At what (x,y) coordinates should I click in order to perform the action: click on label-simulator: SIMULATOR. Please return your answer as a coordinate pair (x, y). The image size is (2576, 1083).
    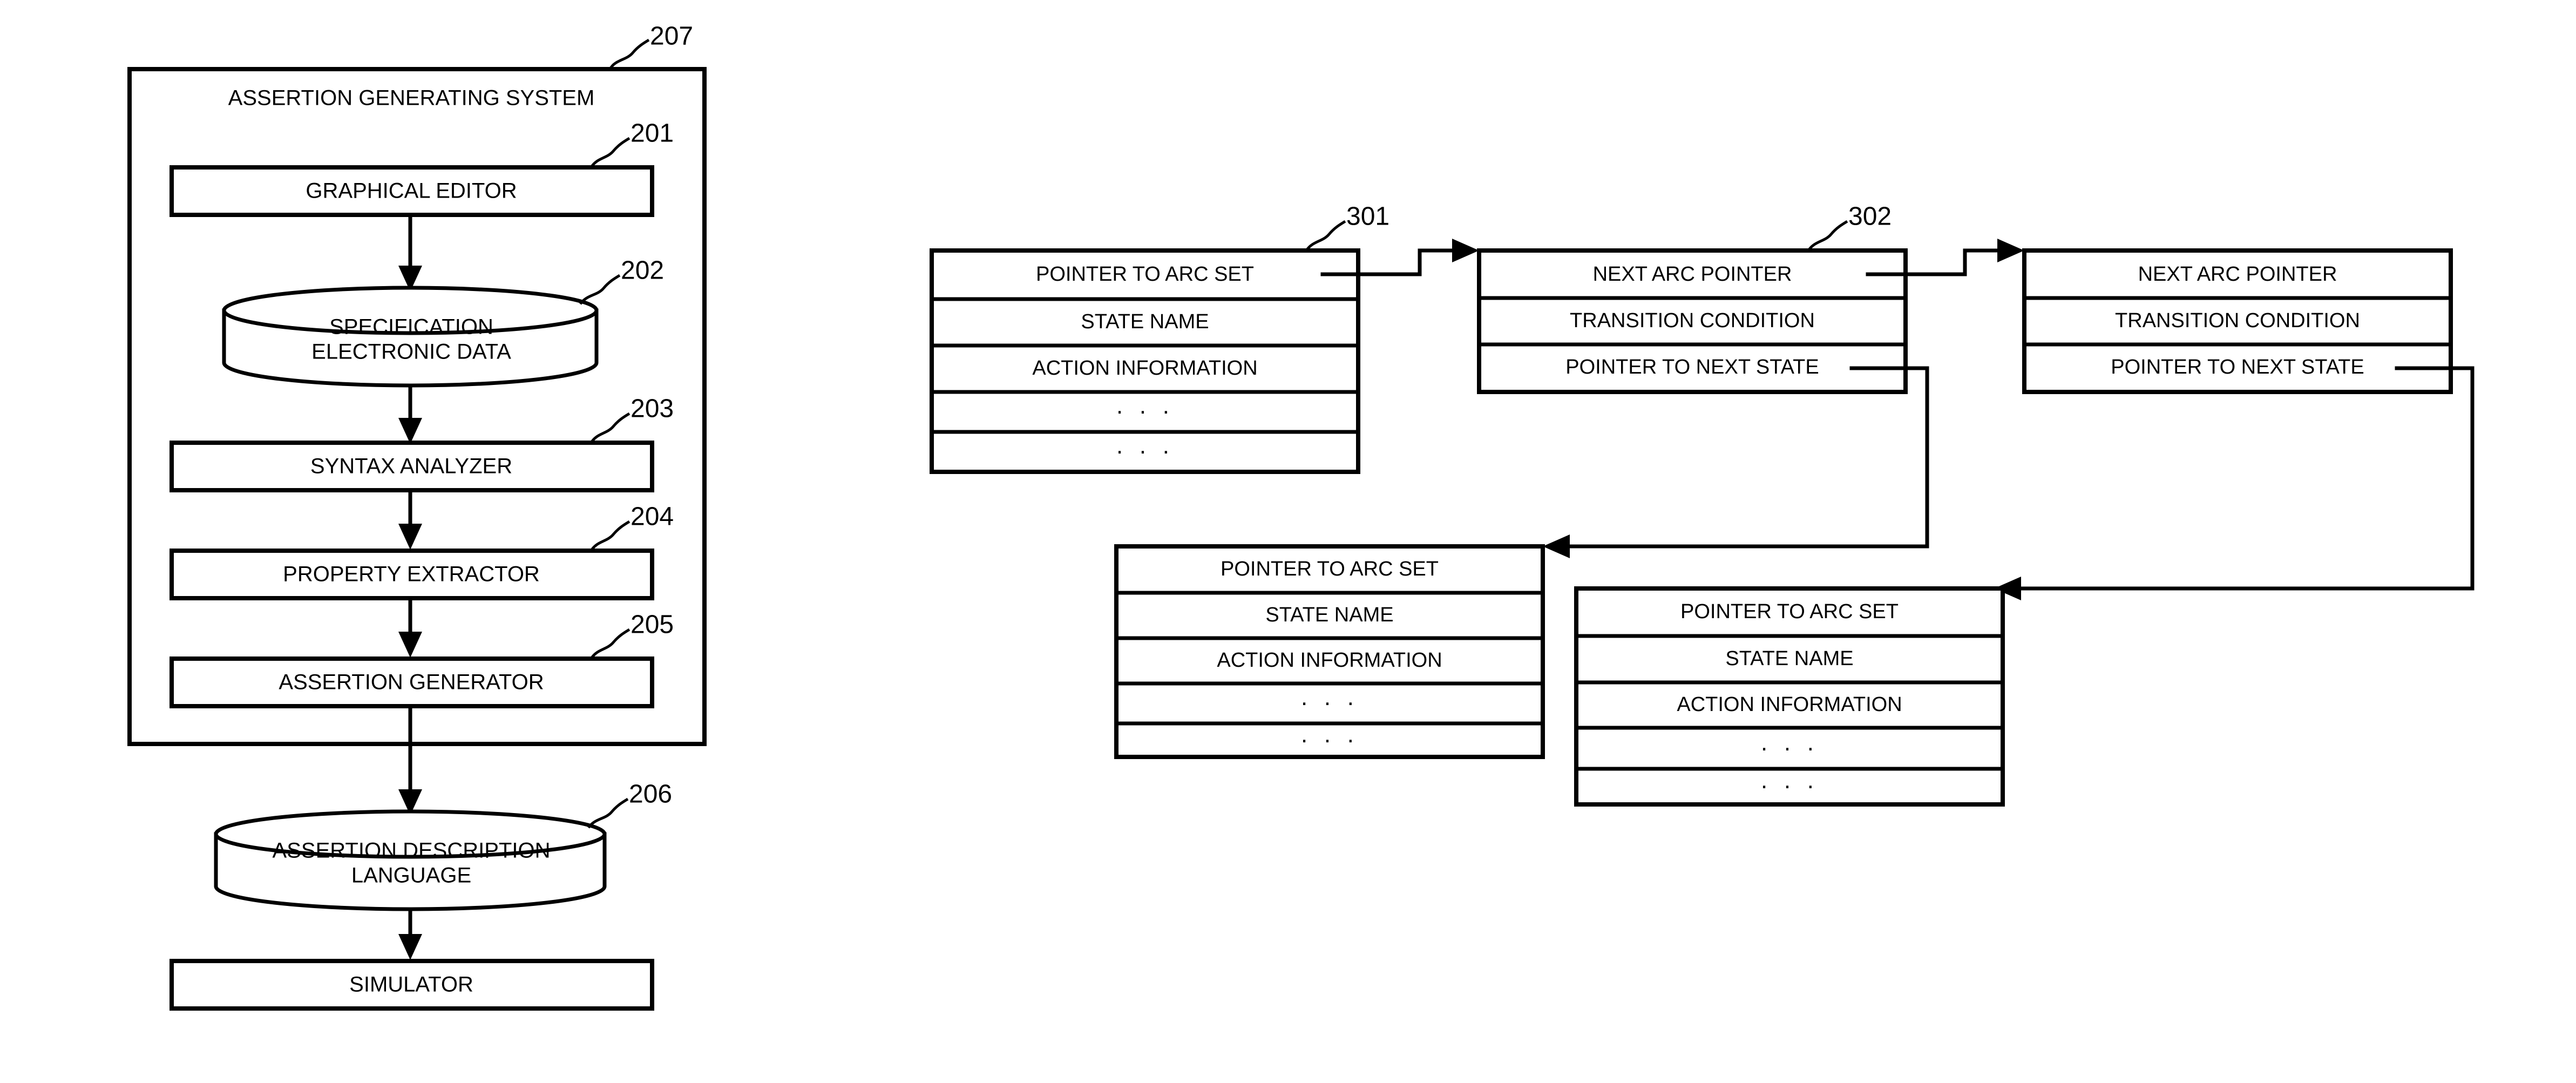
    Looking at the image, I should click on (411, 985).